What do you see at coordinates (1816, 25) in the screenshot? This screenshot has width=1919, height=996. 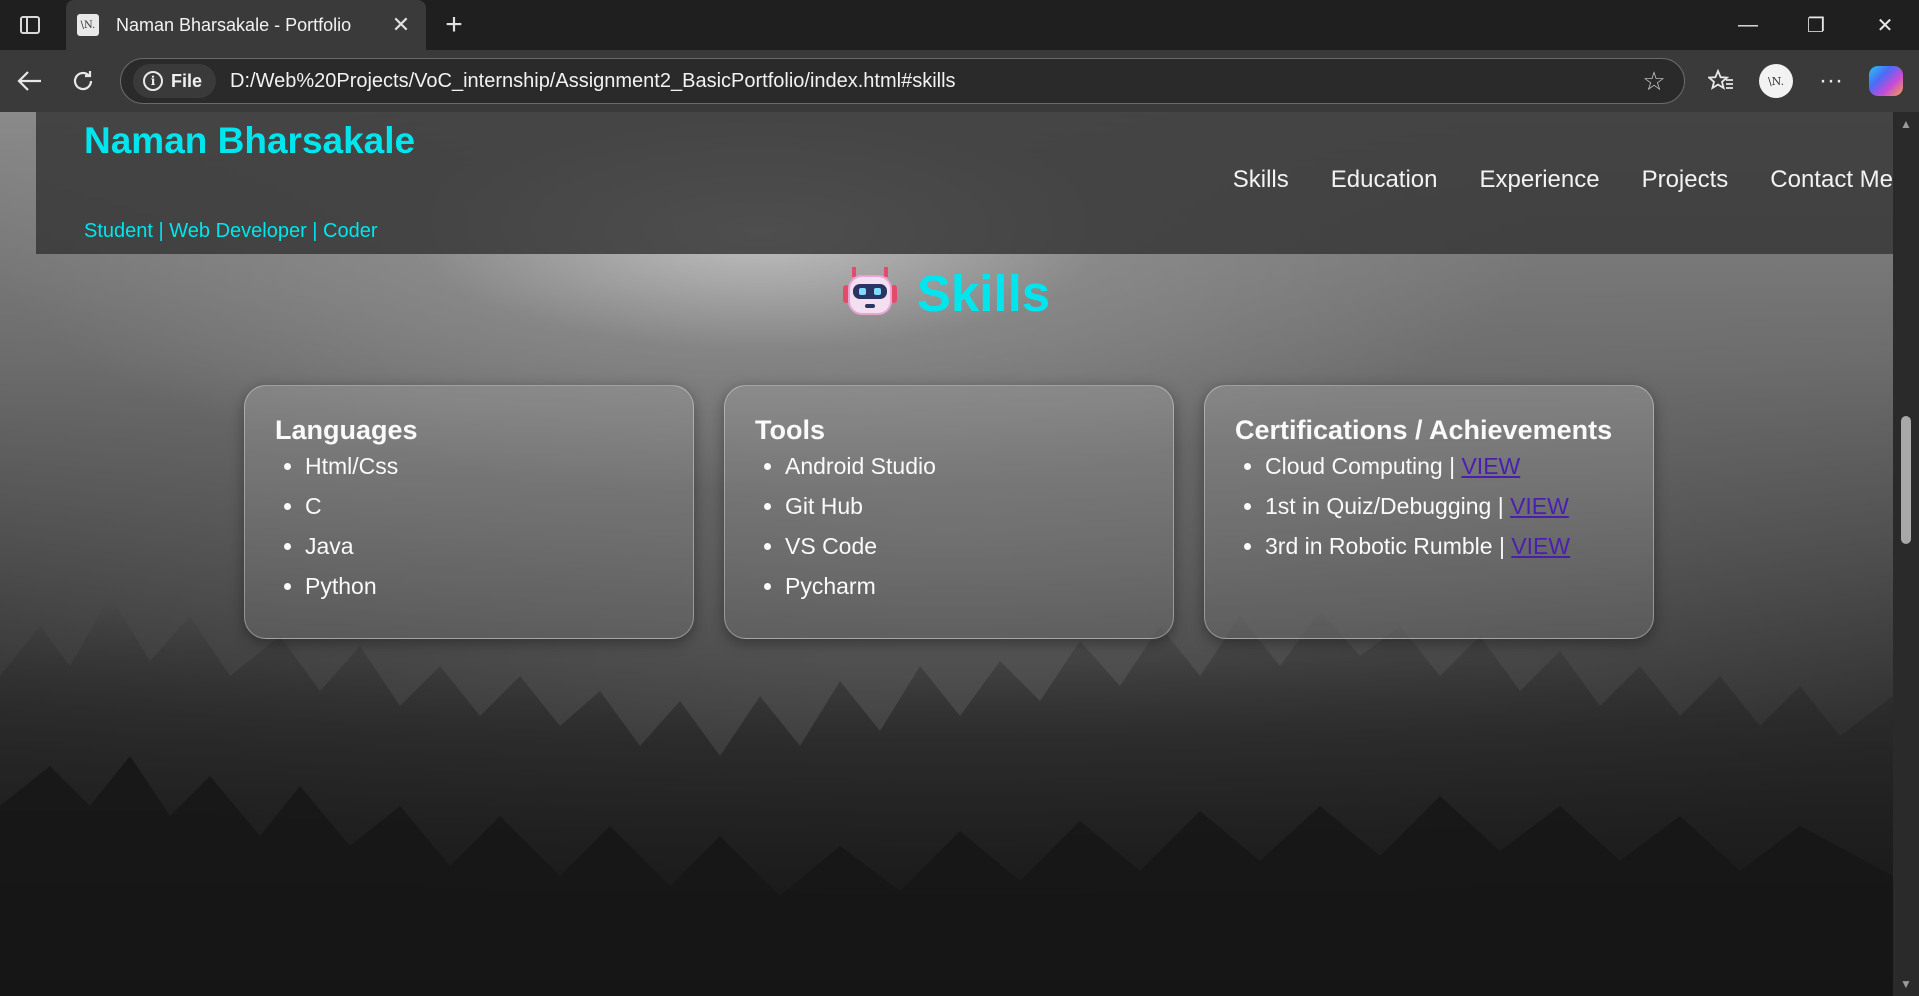 I see `restore-button: ❐` at bounding box center [1816, 25].